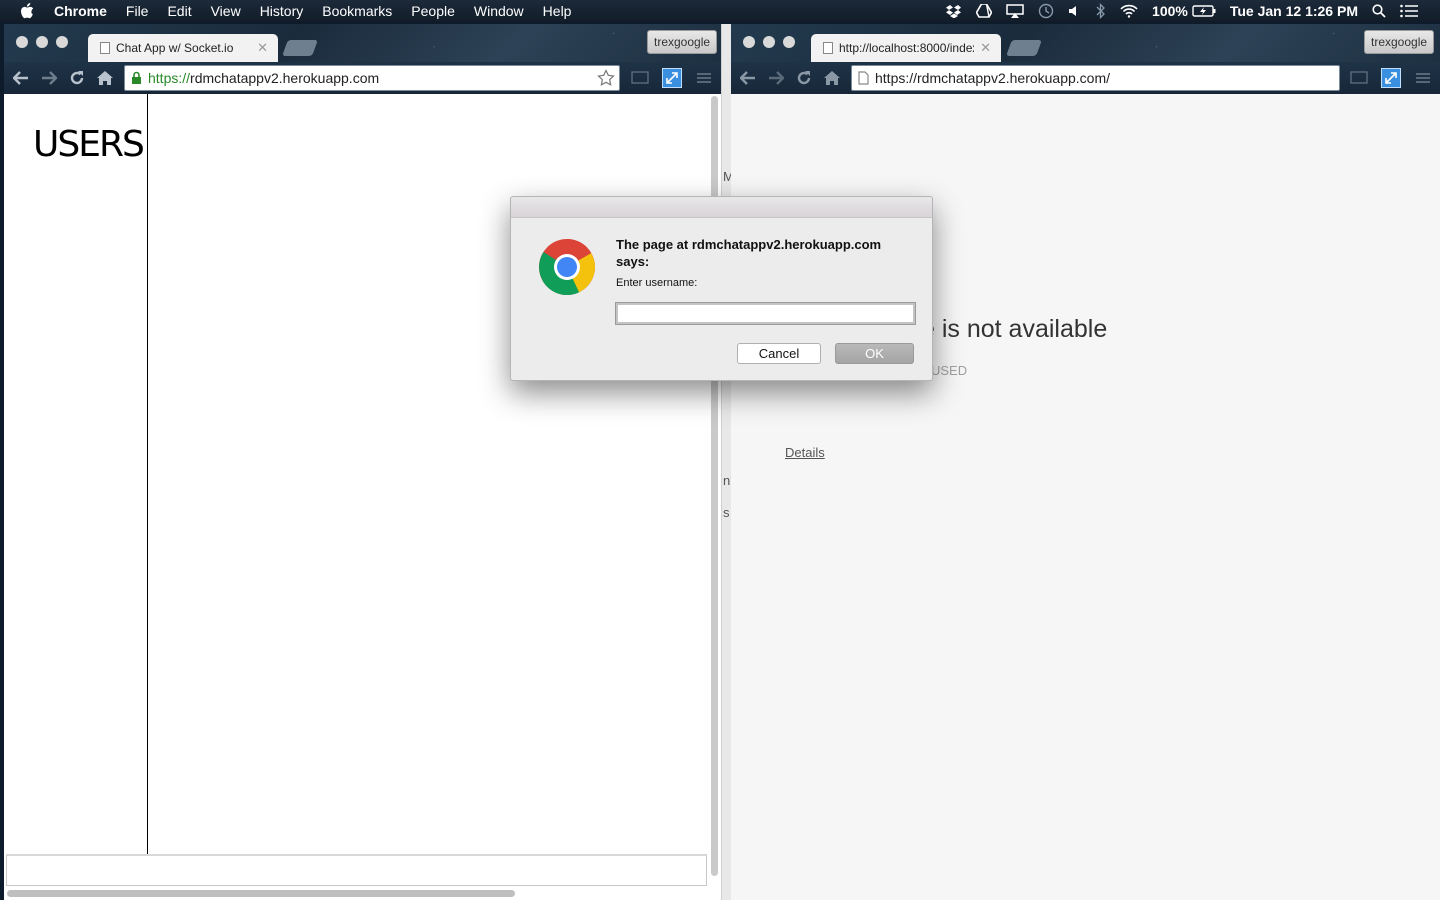 The height and width of the screenshot is (900, 1440). I want to click on sliver-text-3: s, so click(726, 512).